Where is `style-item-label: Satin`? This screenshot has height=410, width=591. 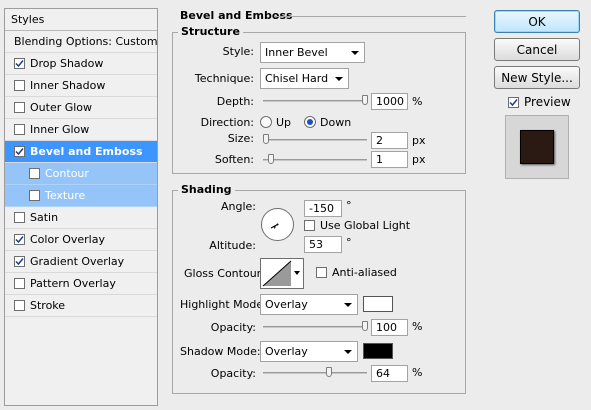 style-item-label: Satin is located at coordinates (44, 217).